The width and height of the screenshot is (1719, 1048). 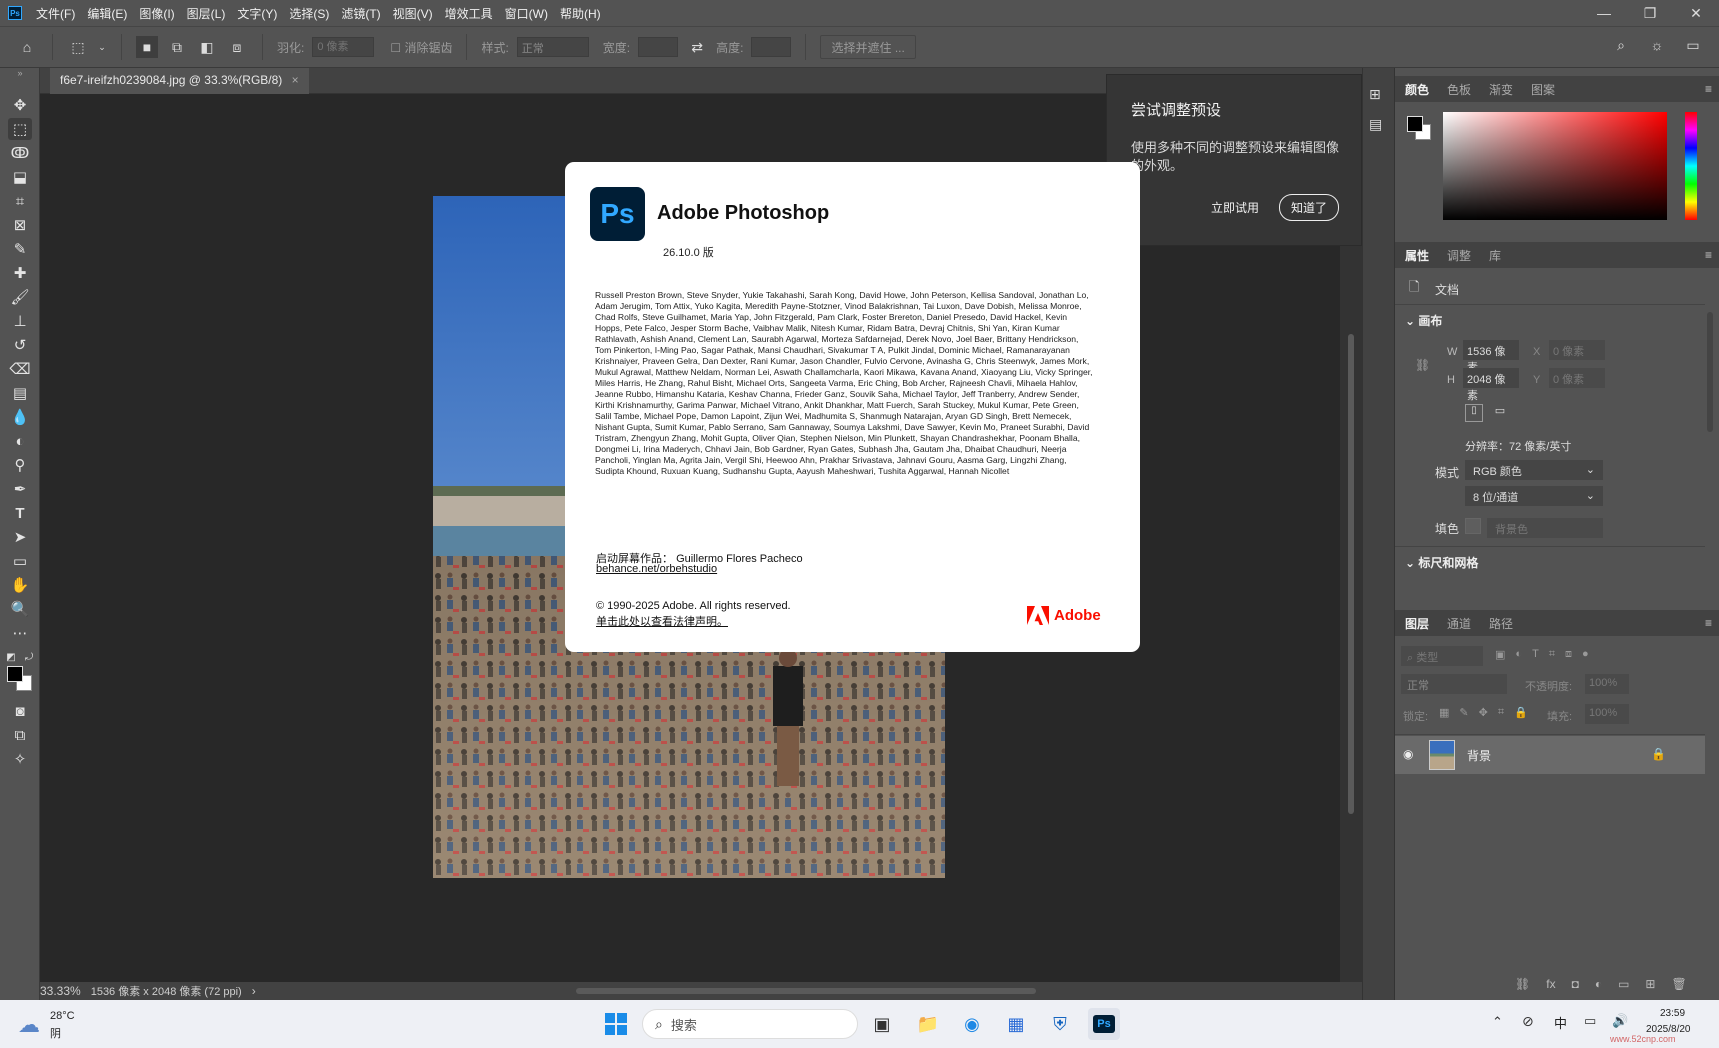 What do you see at coordinates (1604, 13) in the screenshot?
I see `minimize-button: —` at bounding box center [1604, 13].